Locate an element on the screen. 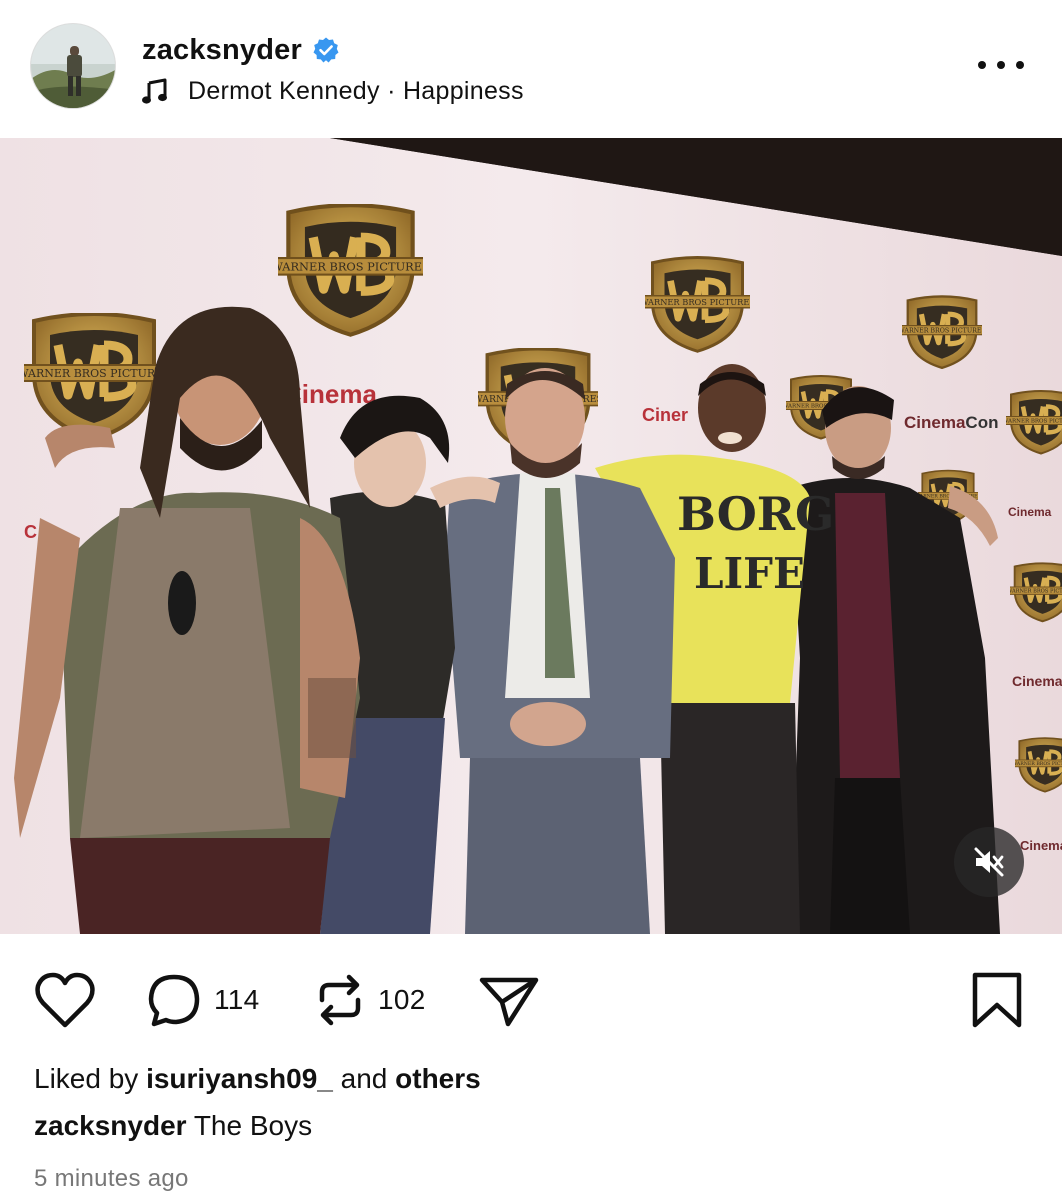  comments-count: 114 is located at coordinates (237, 999).